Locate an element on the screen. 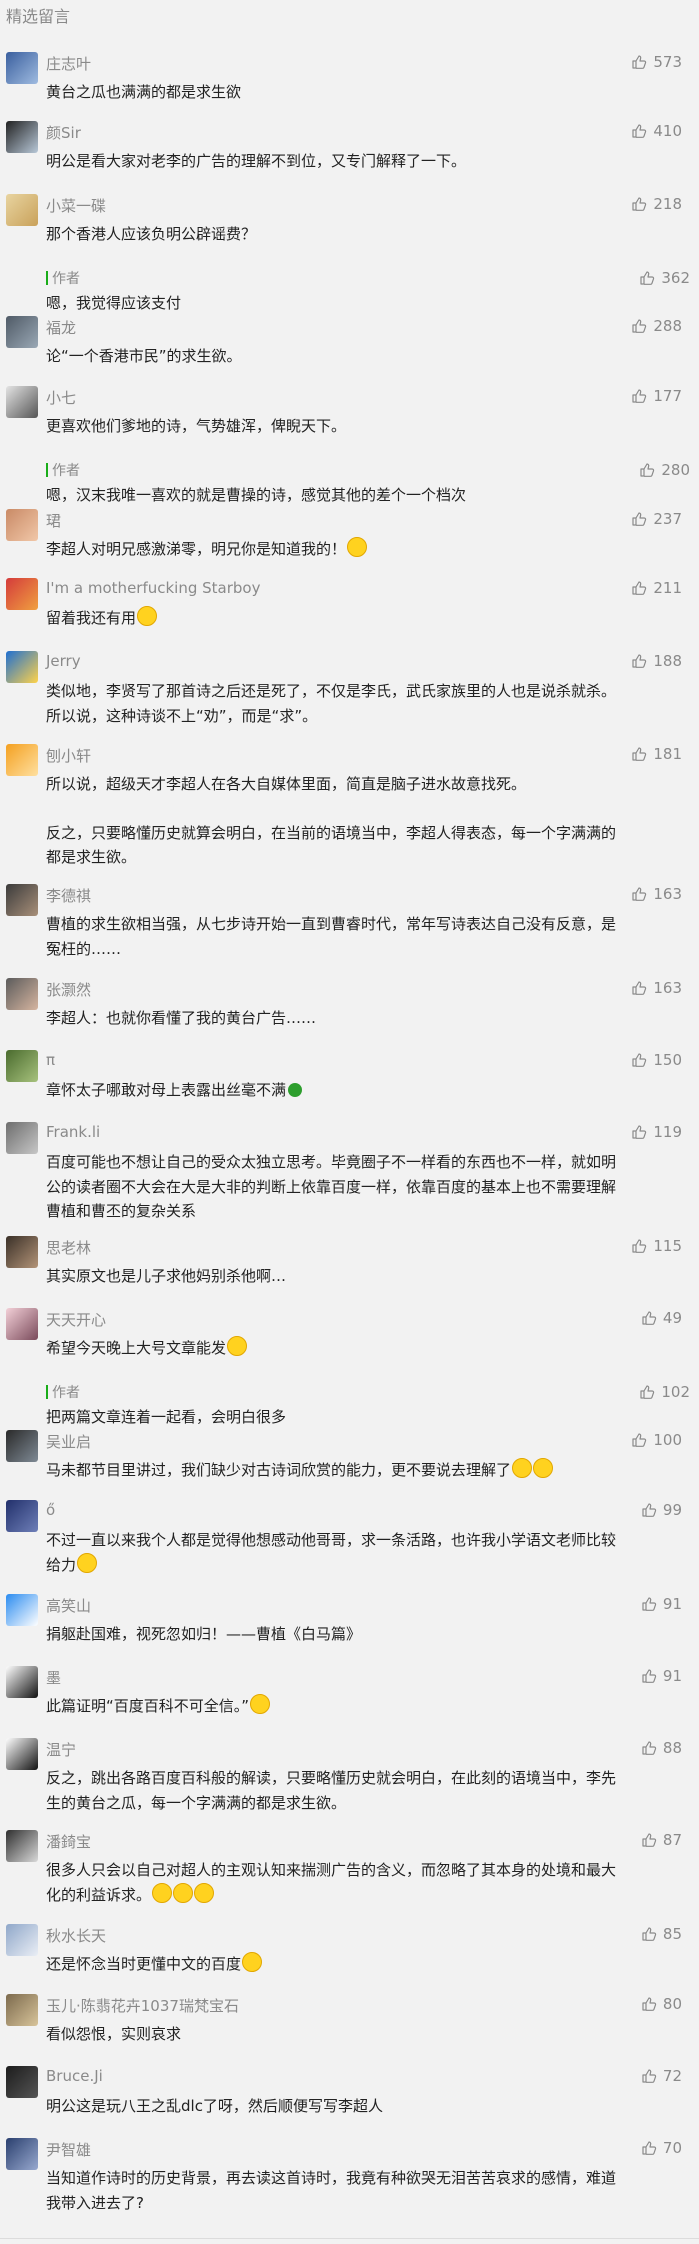  author-name: 思老林 is located at coordinates (68, 1247).